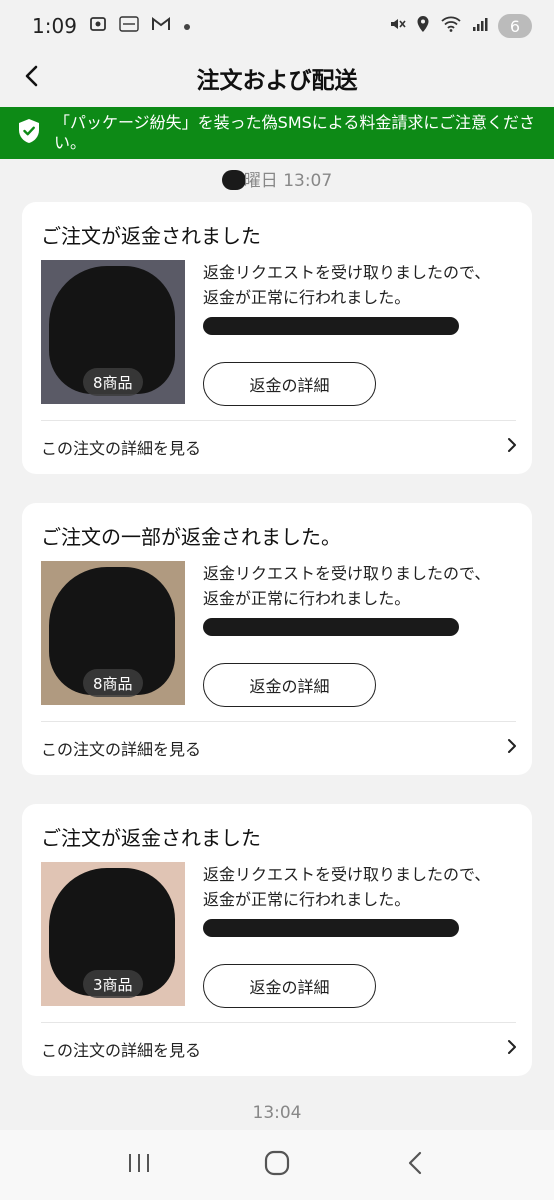 The image size is (554, 1200). I want to click on screenshot-icon, so click(98, 26).